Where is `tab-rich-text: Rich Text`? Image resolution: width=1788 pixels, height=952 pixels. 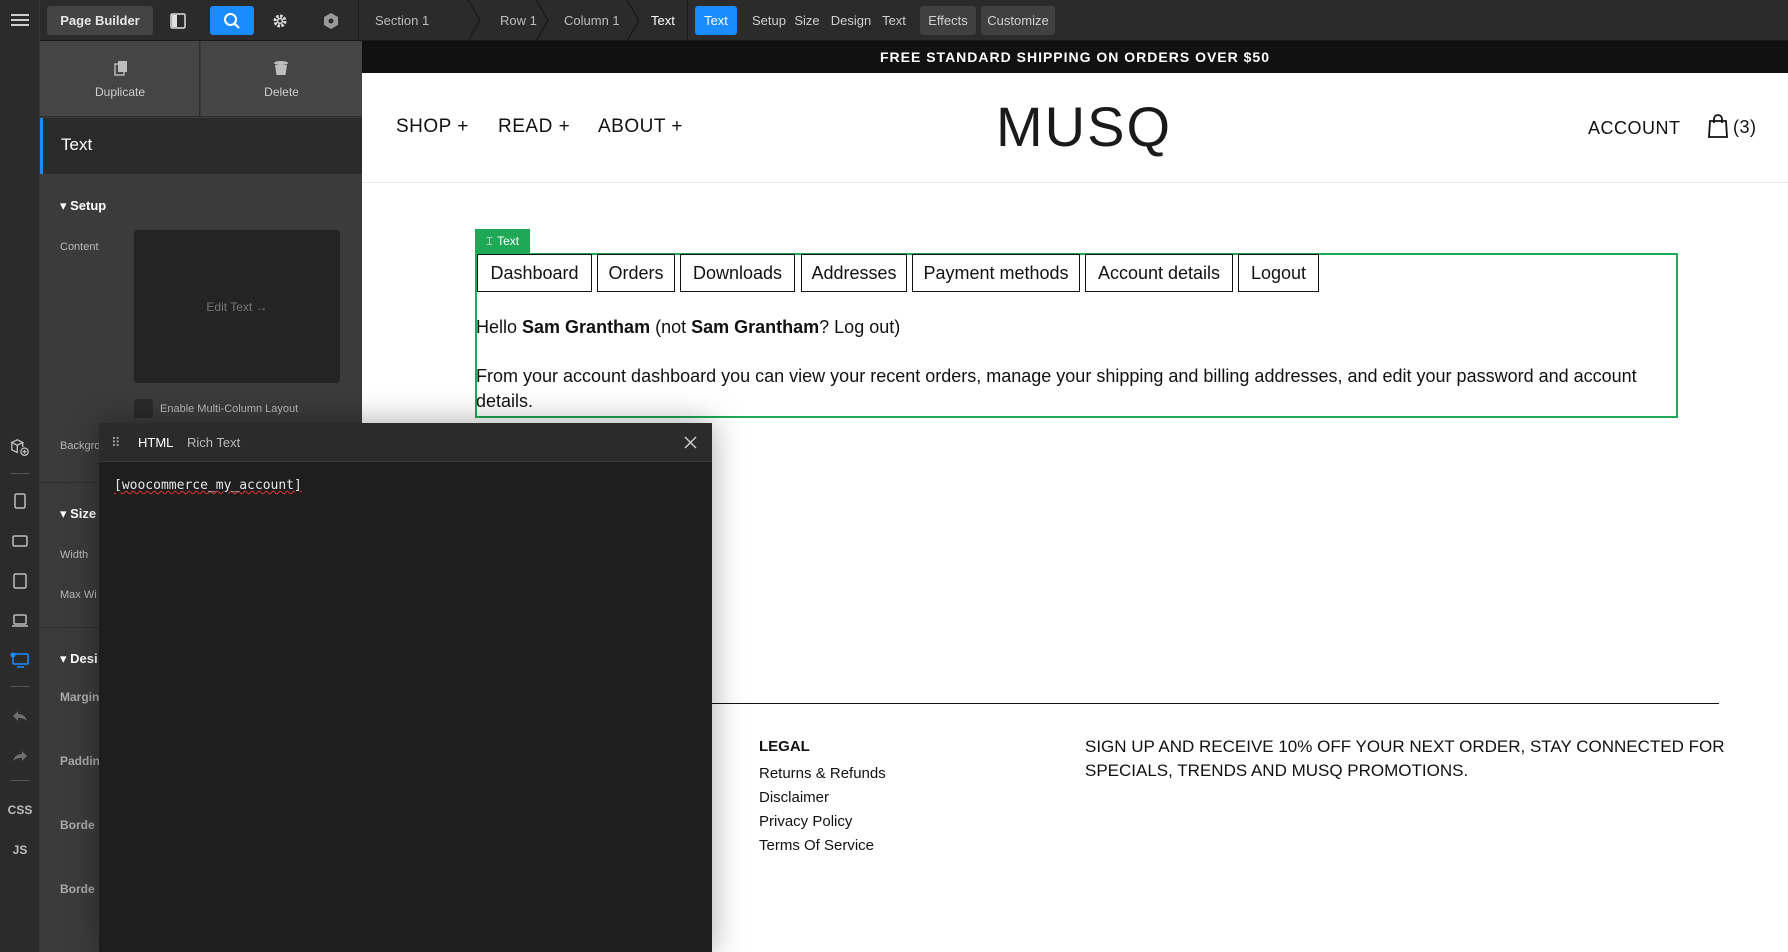
tab-rich-text: Rich Text is located at coordinates (213, 442).